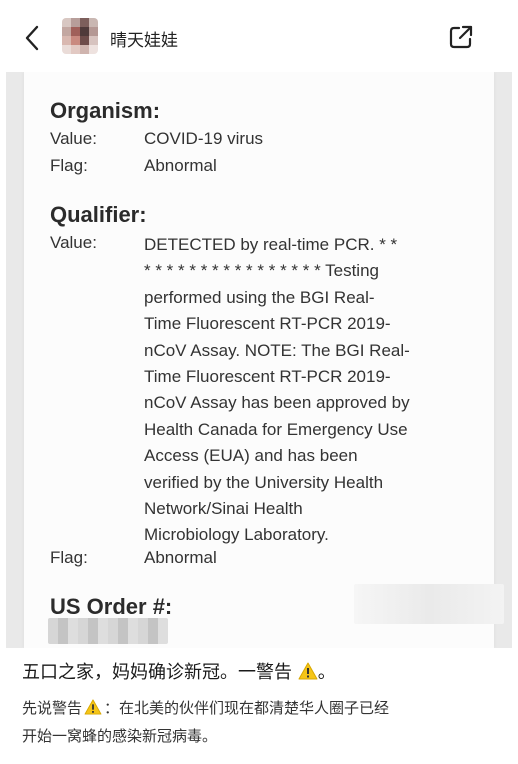 The image size is (518, 764). Describe the element at coordinates (251, 456) in the screenshot. I see `qualifier-value-line: Access (EUA) and has been` at that location.